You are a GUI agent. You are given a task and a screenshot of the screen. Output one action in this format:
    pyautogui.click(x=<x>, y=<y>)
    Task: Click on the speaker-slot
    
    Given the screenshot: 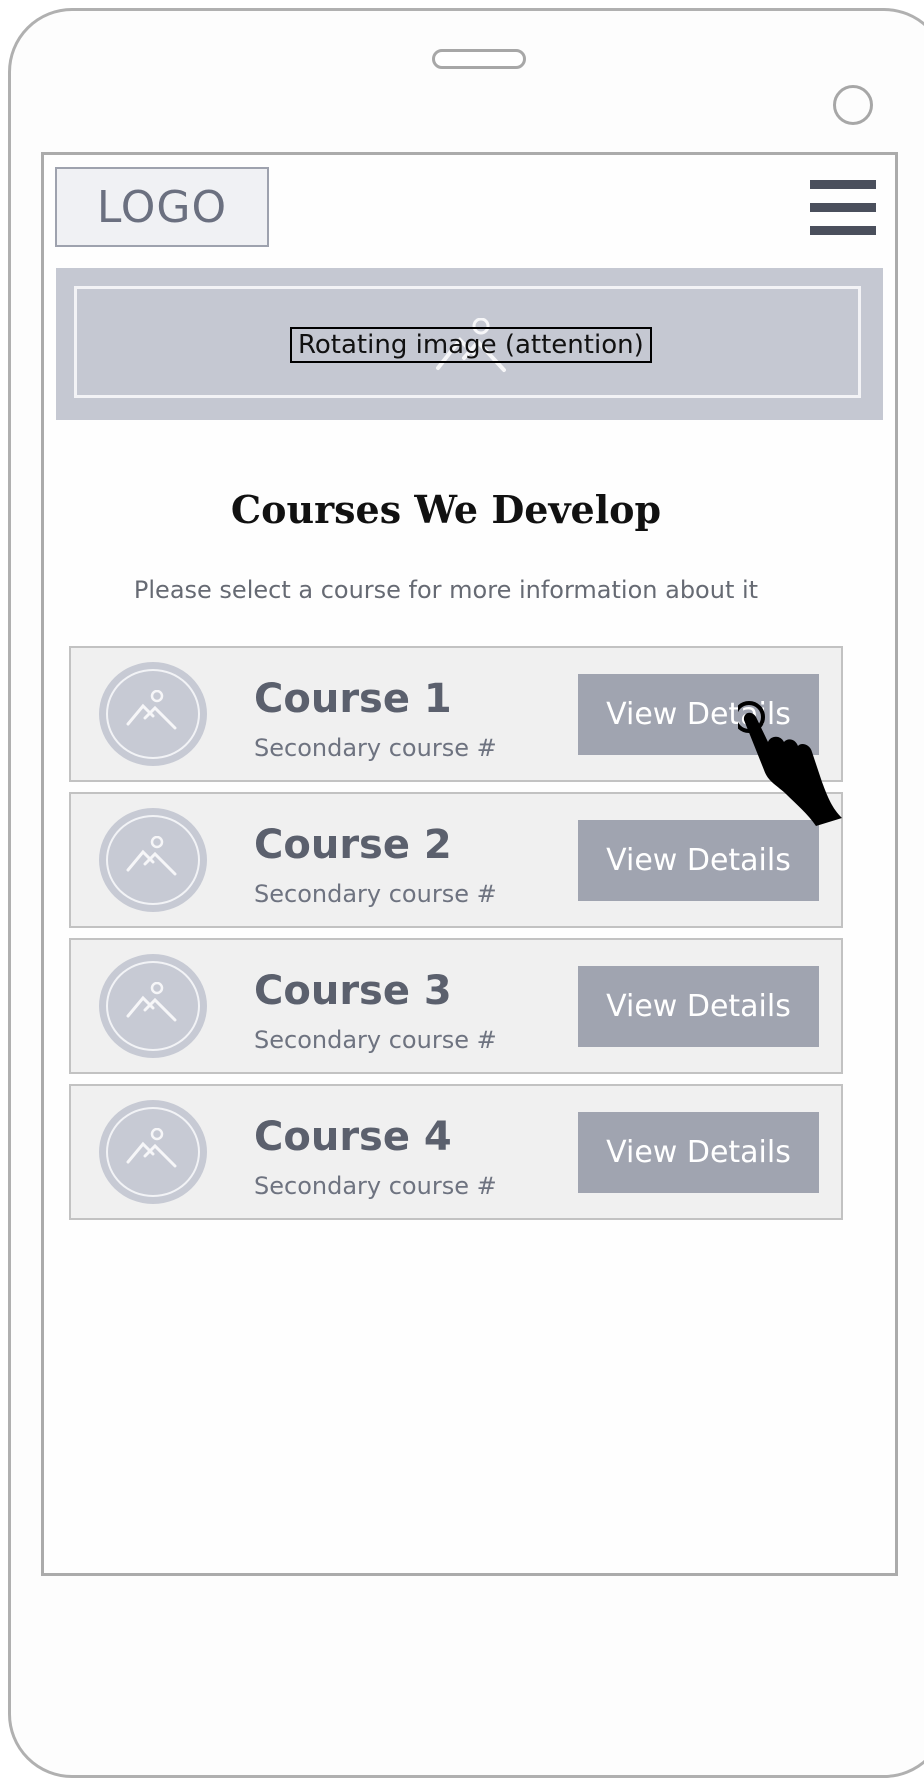 What is the action you would take?
    pyautogui.click(x=479, y=59)
    